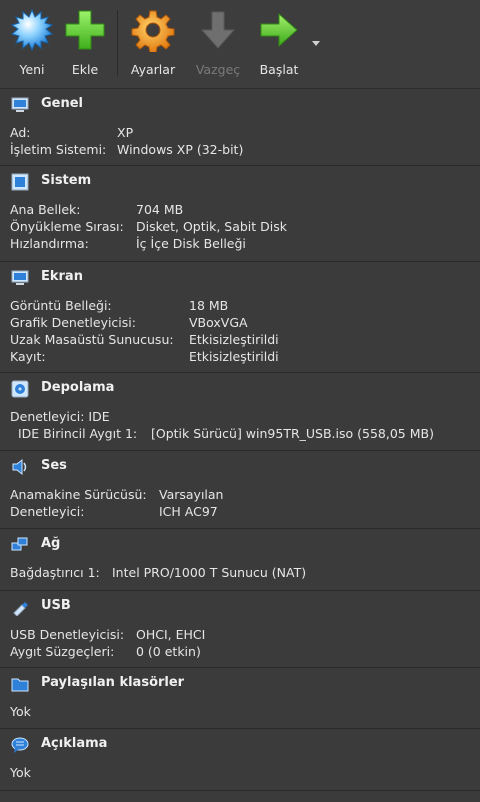  Describe the element at coordinates (160, 209) in the screenshot. I see `detail-value: 704 MB` at that location.